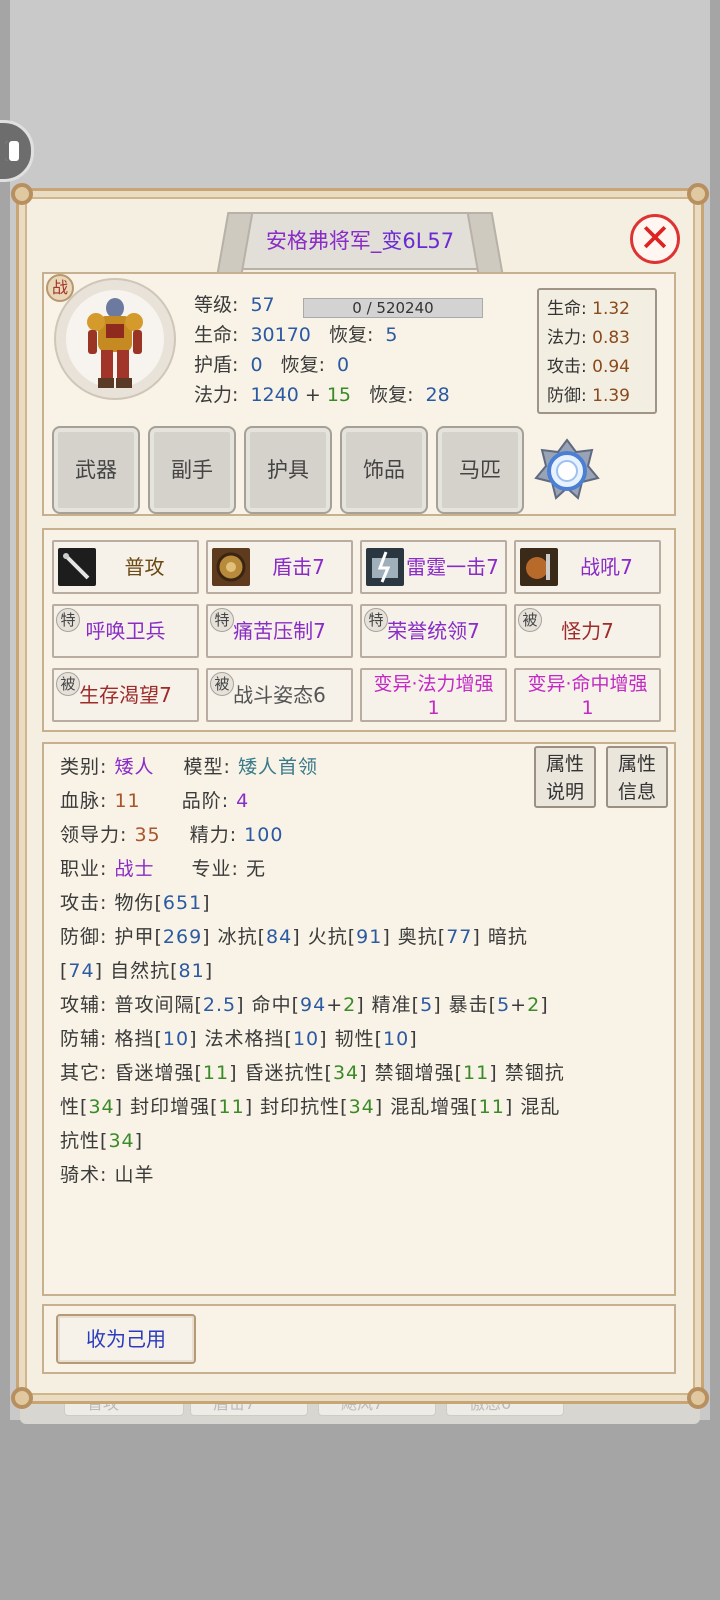 Image resolution: width=720 pixels, height=1600 pixels. Describe the element at coordinates (452, 567) in the screenshot. I see `skill-name: 雷霆一击7` at that location.